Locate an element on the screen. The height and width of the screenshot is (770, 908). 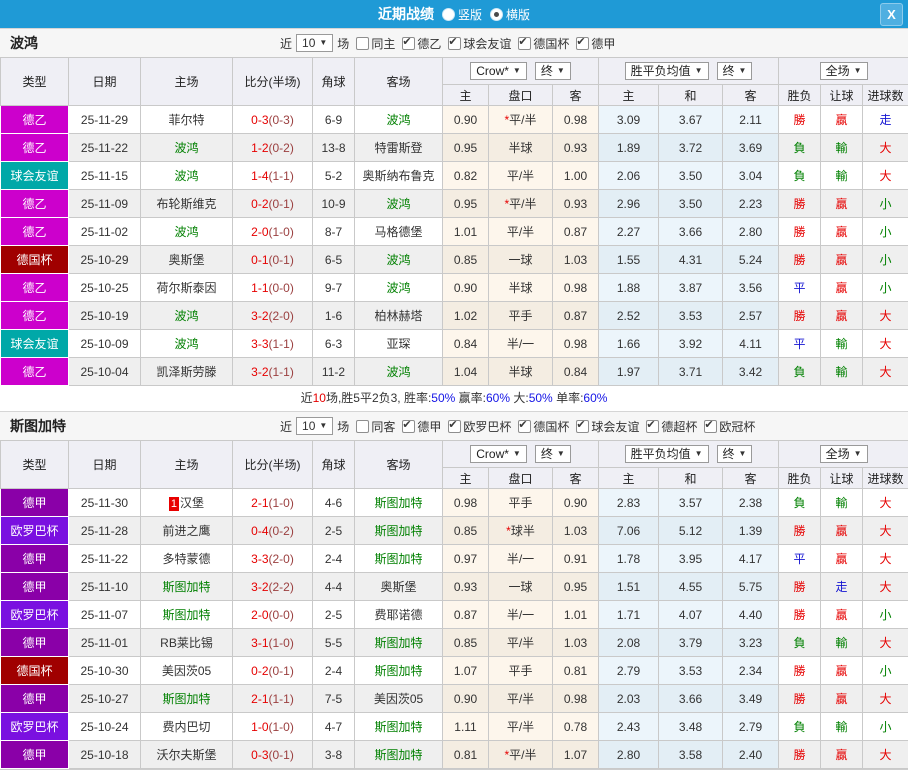
league-checkbox-0: 德甲 is located at coordinates (418, 426).